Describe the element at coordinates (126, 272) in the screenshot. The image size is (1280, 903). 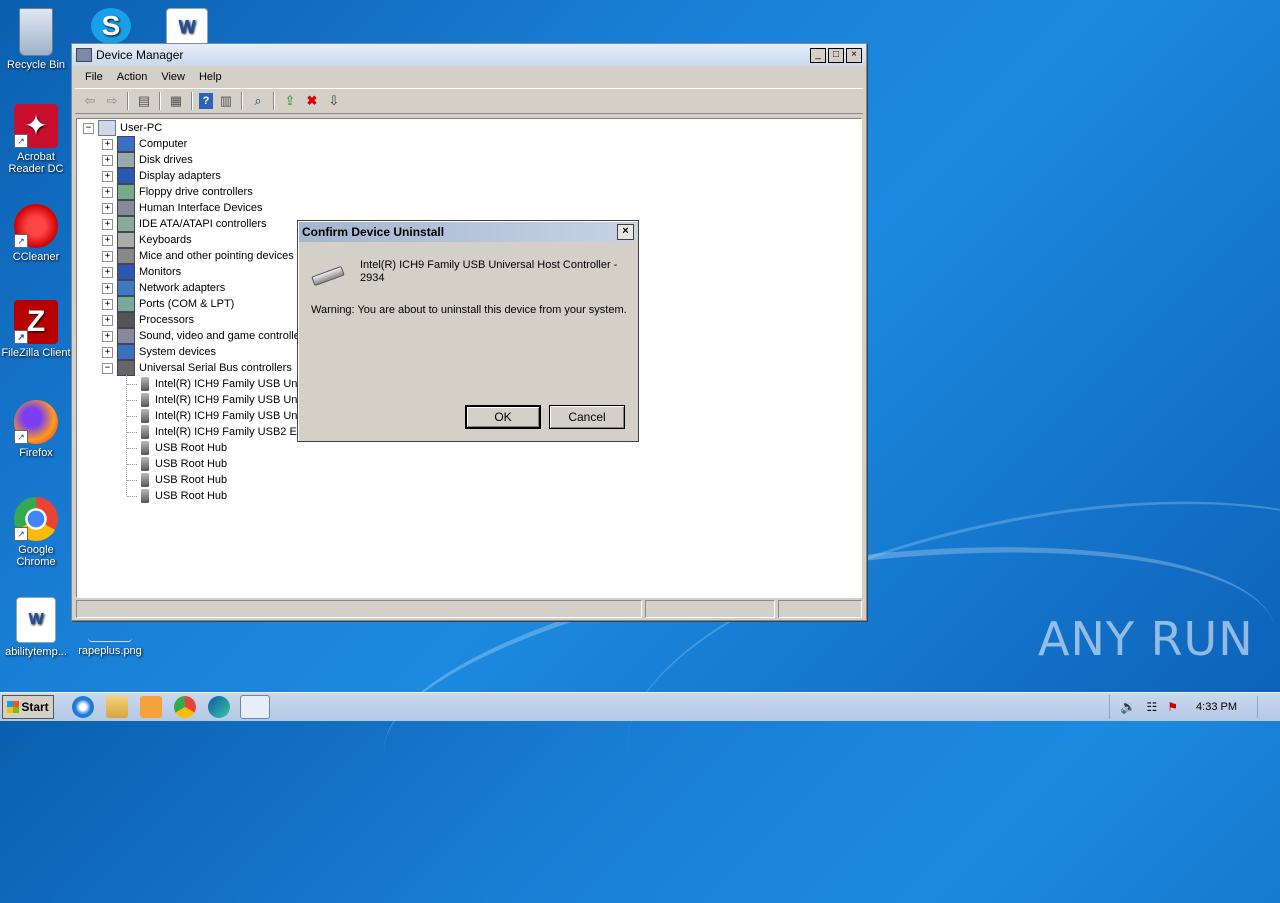
I see `monitor-icon` at that location.